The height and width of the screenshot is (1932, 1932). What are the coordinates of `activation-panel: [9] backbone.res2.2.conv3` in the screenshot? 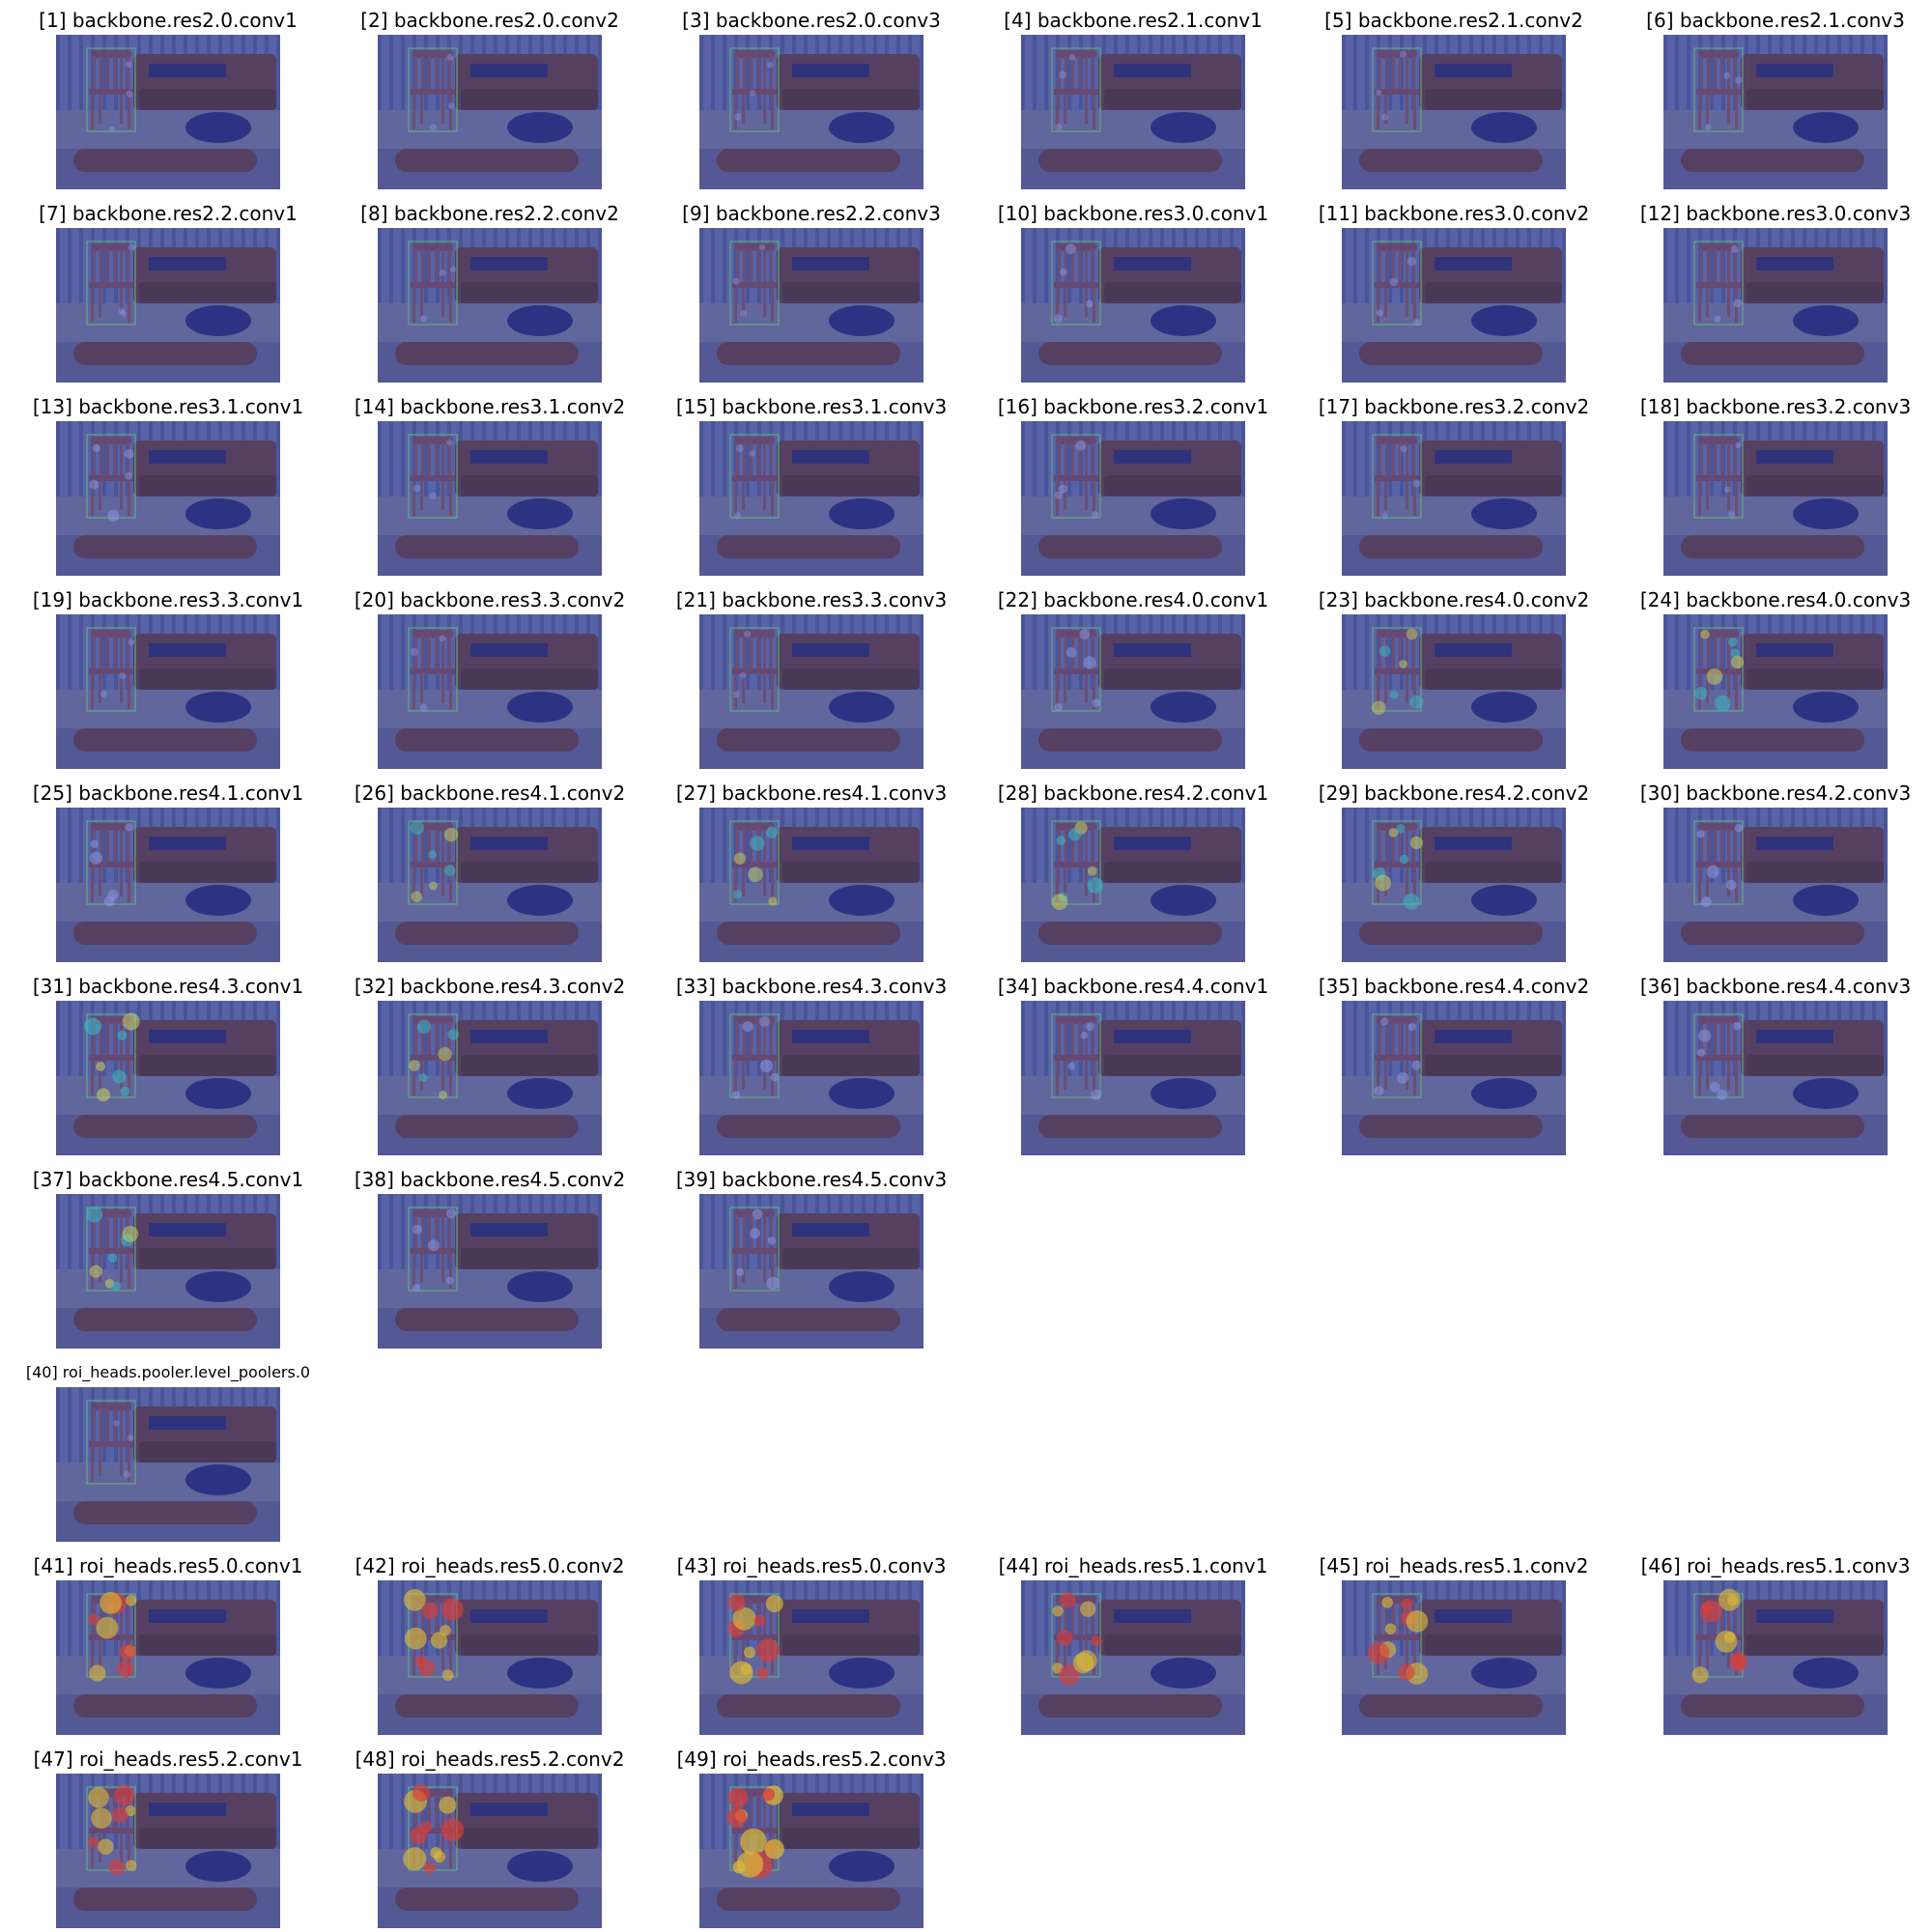 It's located at (811, 292).